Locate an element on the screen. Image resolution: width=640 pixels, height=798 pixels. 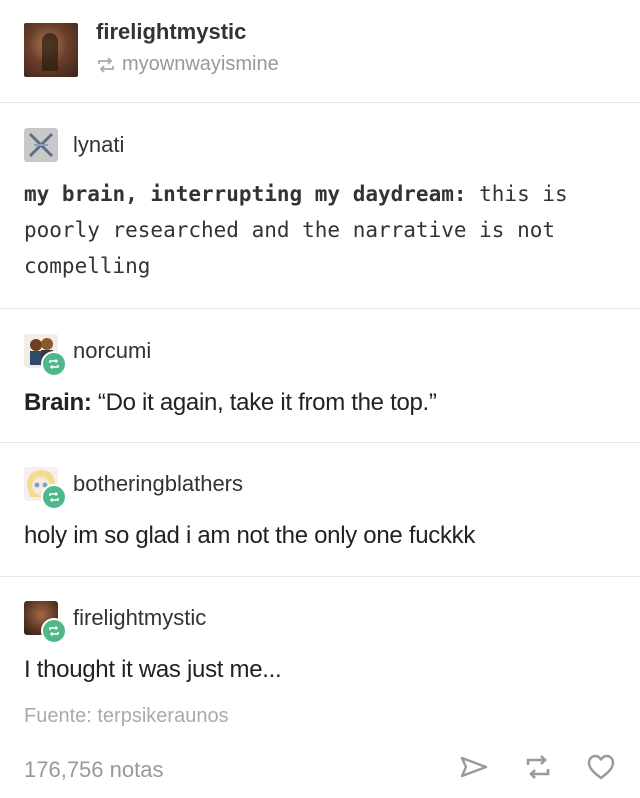
post-author-row: norcumi is located at coordinates (87, 355).